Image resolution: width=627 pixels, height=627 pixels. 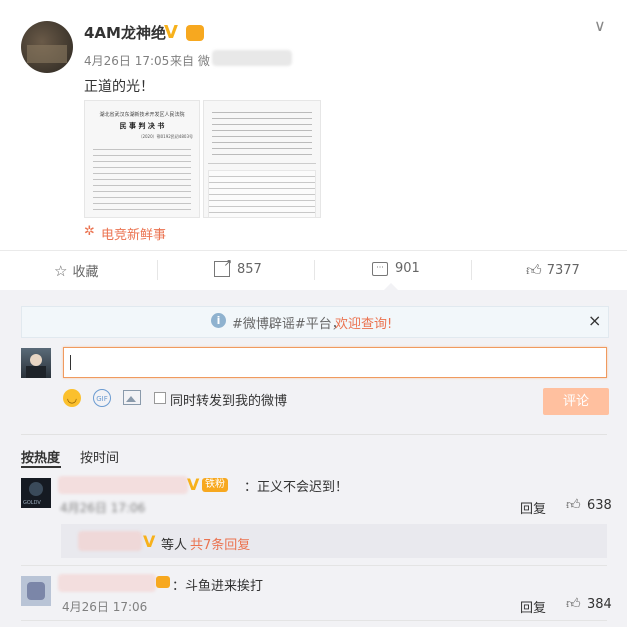 What do you see at coordinates (36, 363) in the screenshot?
I see `my-avatar` at bounding box center [36, 363].